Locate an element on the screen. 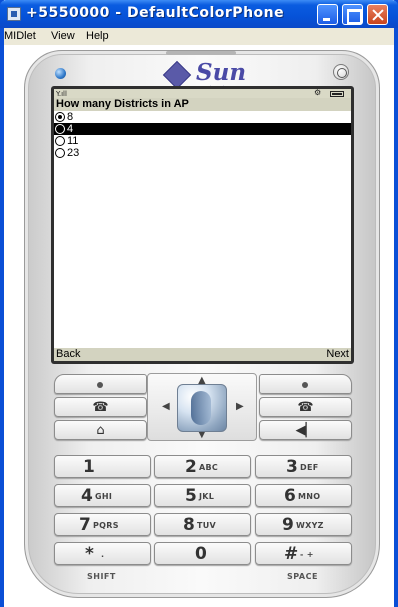  next-softkey: Next is located at coordinates (337, 354).